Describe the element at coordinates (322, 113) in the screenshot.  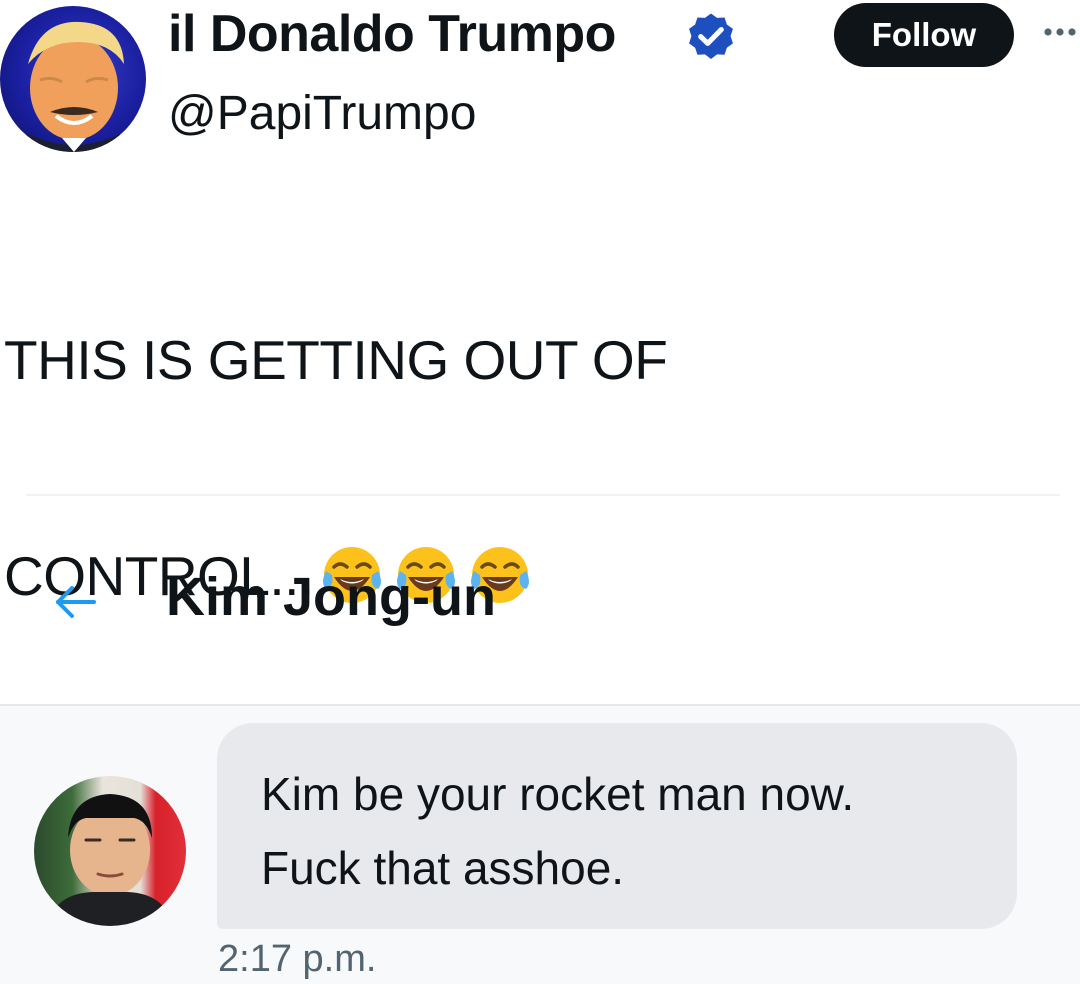
I see `author-handle: @PapiTrumpo` at that location.